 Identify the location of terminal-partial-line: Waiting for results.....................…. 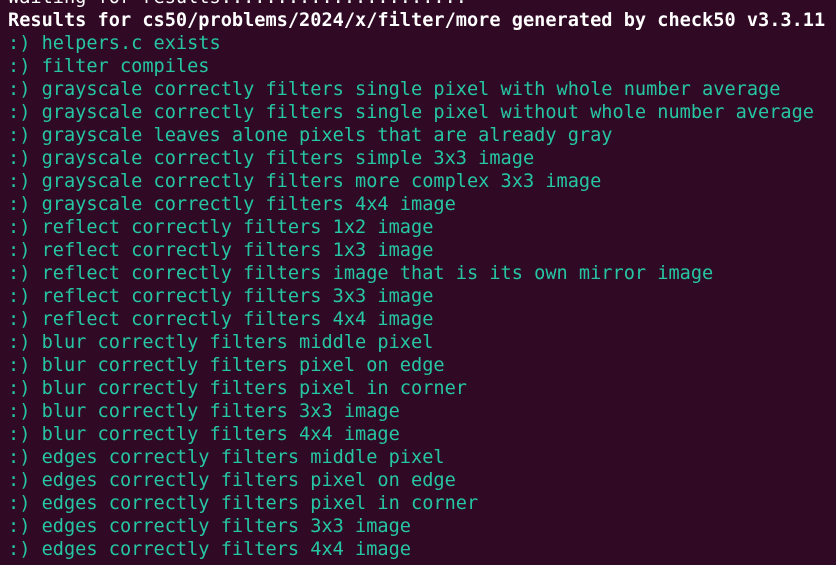
(422, 4).